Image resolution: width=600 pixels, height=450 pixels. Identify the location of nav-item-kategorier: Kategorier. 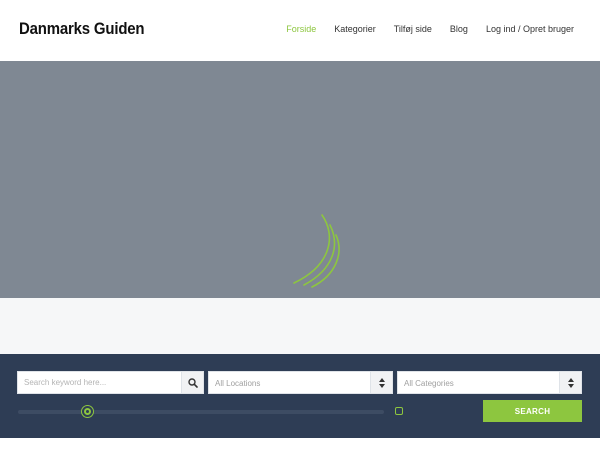
(355, 29).